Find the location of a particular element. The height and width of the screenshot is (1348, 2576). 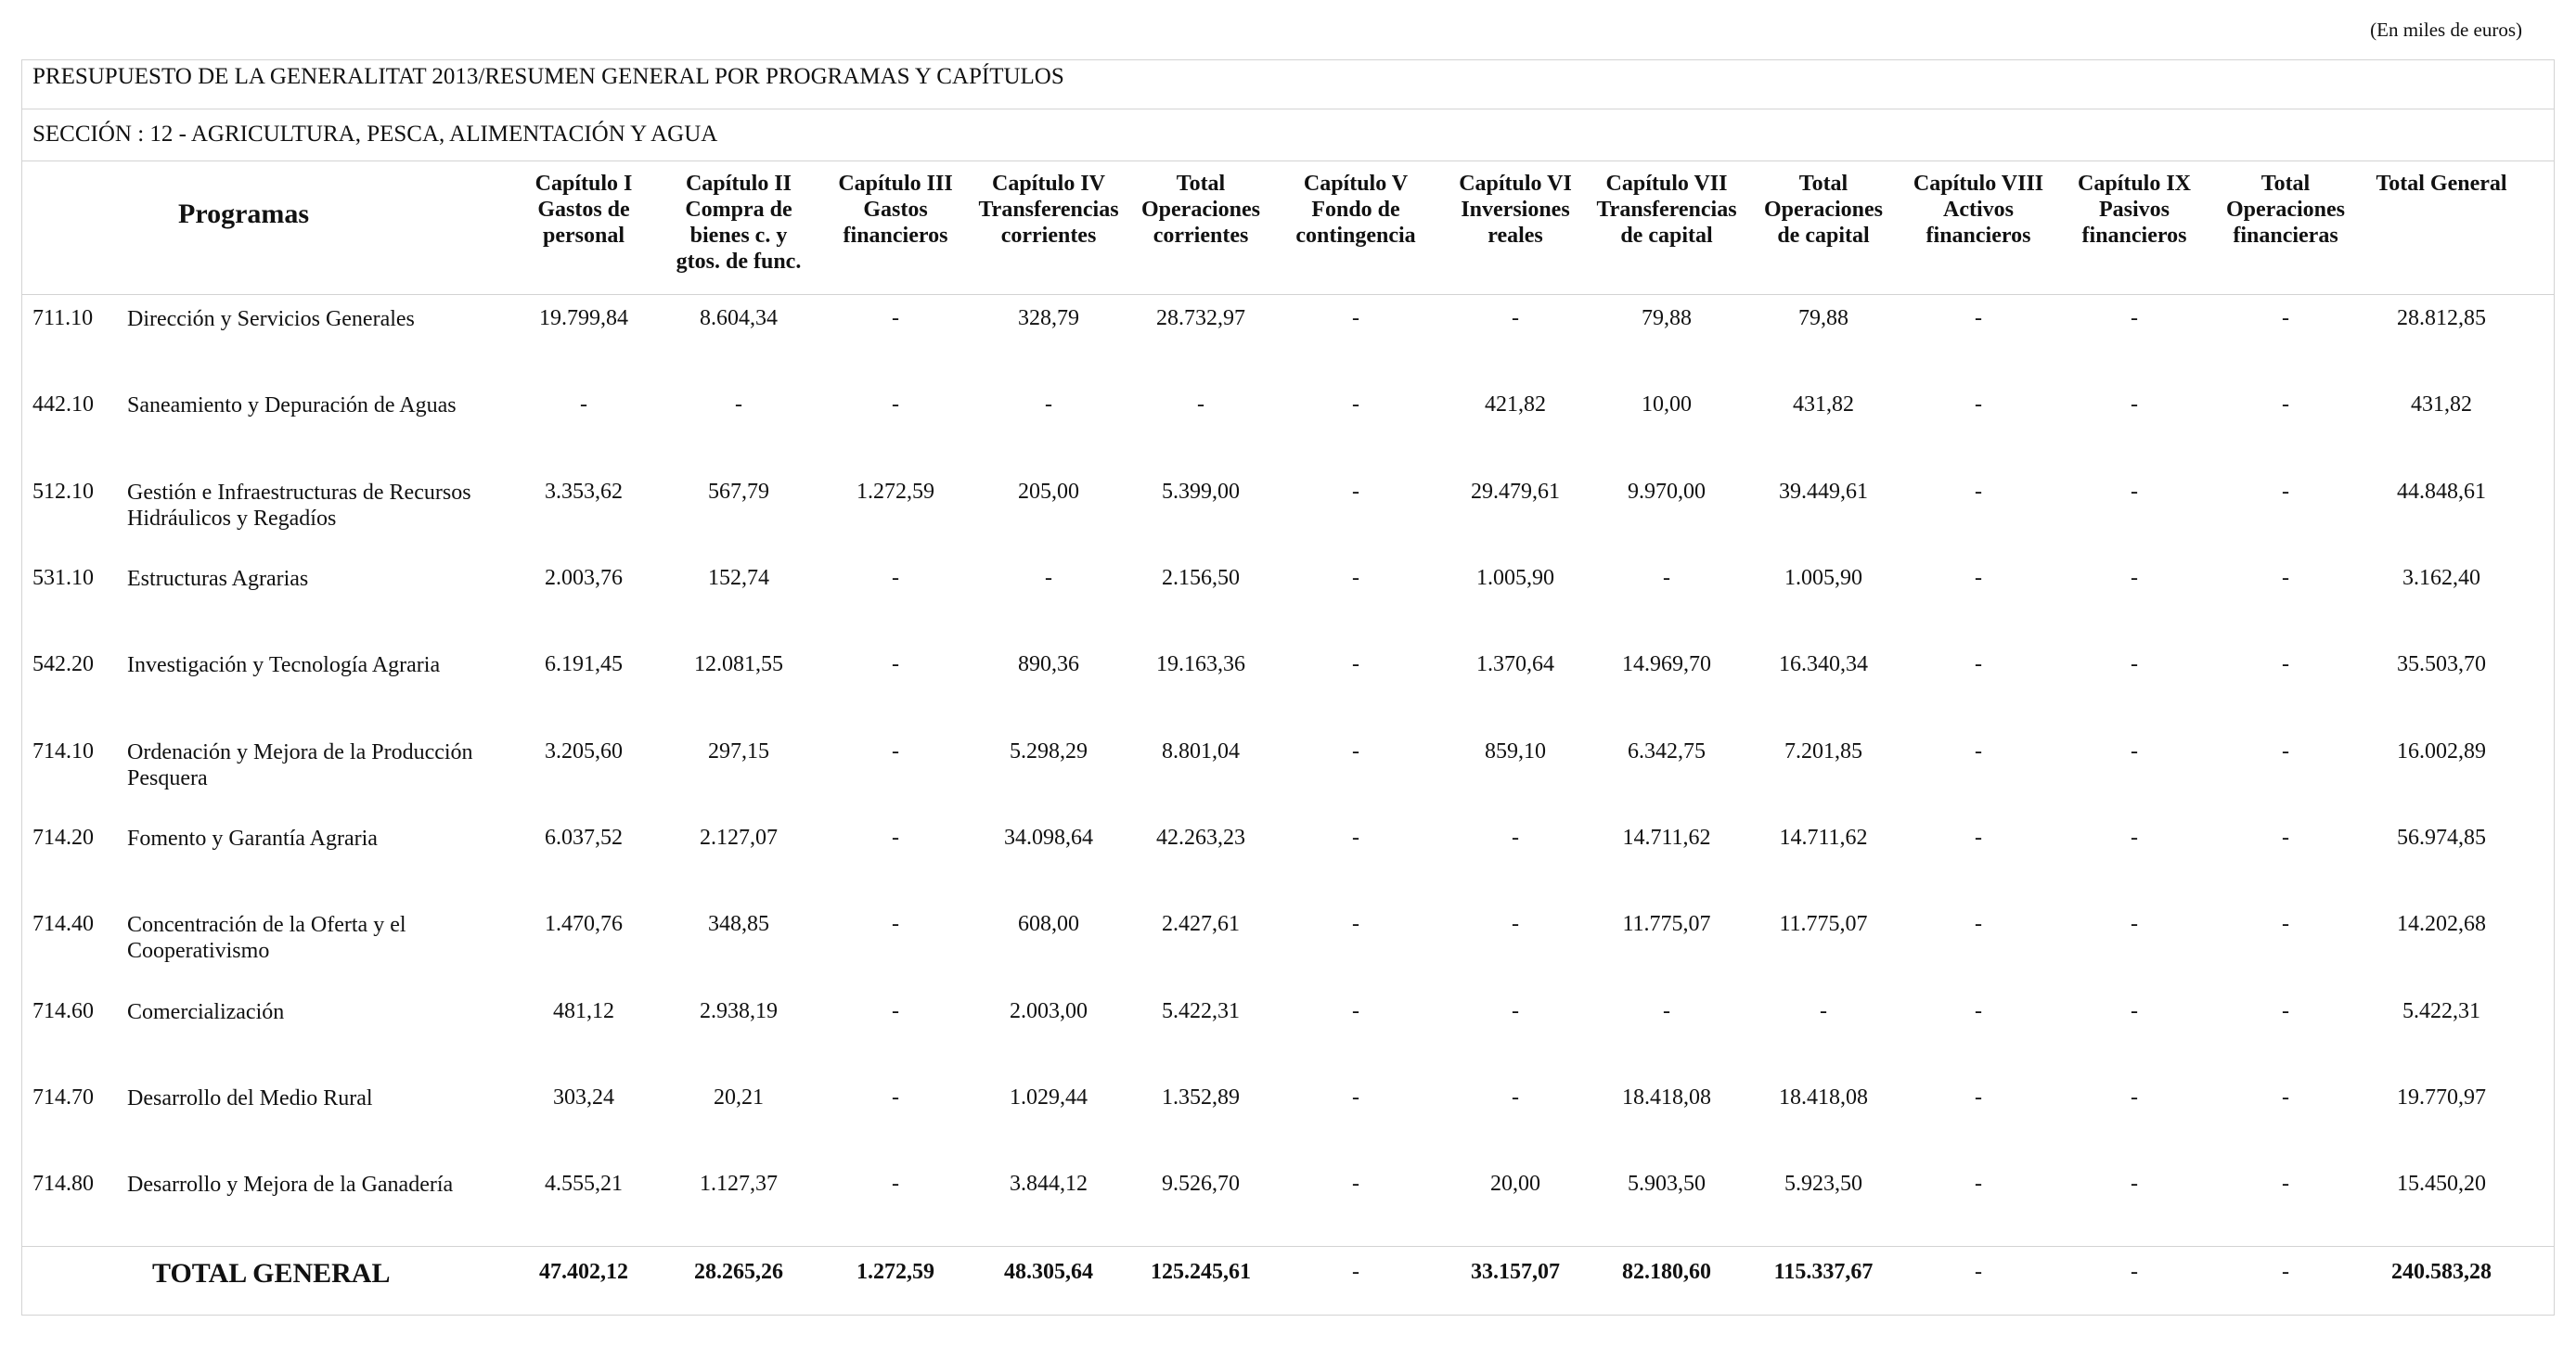

table-cell: 12.081,55 is located at coordinates (739, 664).